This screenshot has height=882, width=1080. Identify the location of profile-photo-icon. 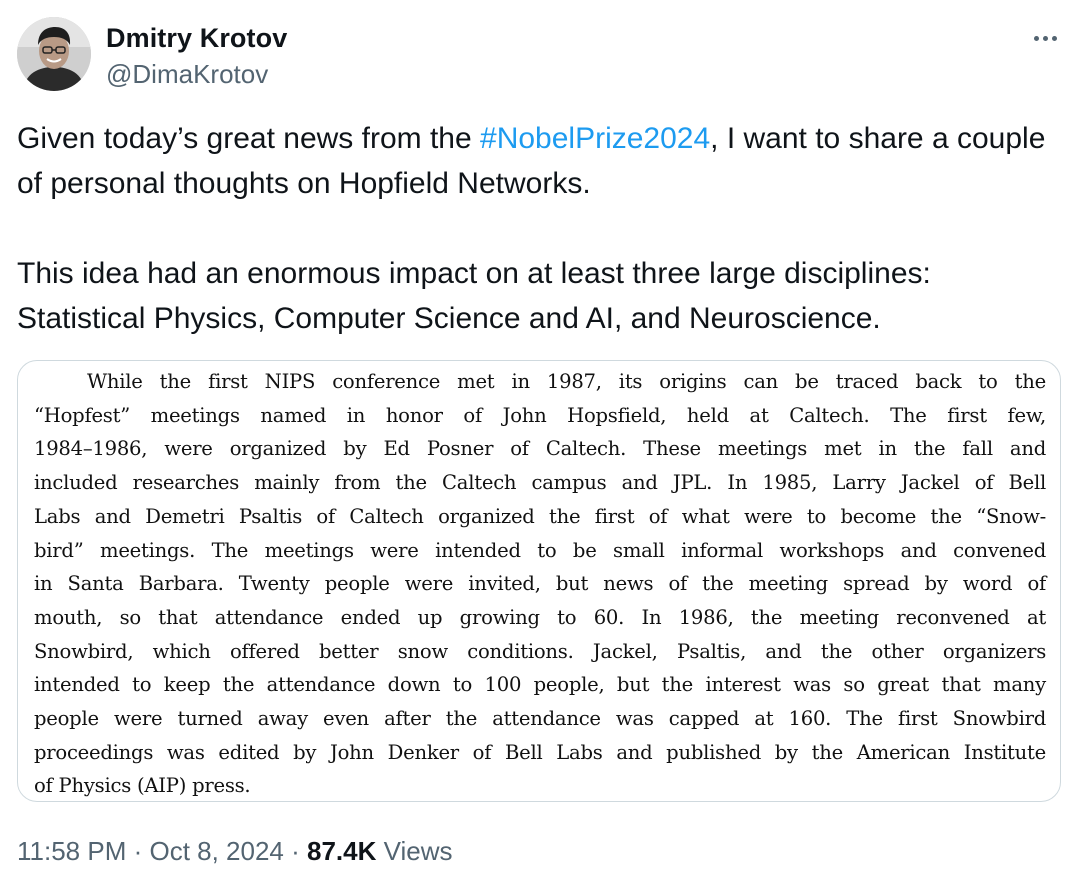
(54, 54).